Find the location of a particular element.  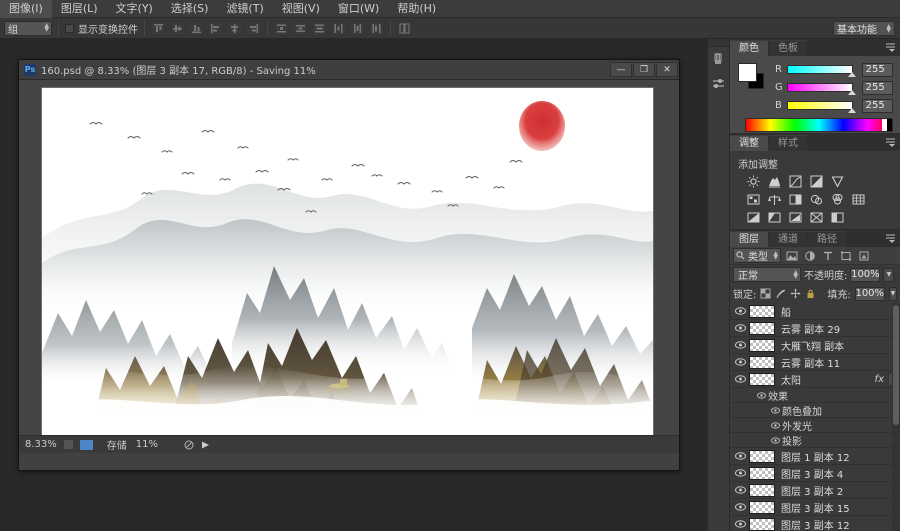

table-row: 图层 3 副本 15 is located at coordinates (815, 507).